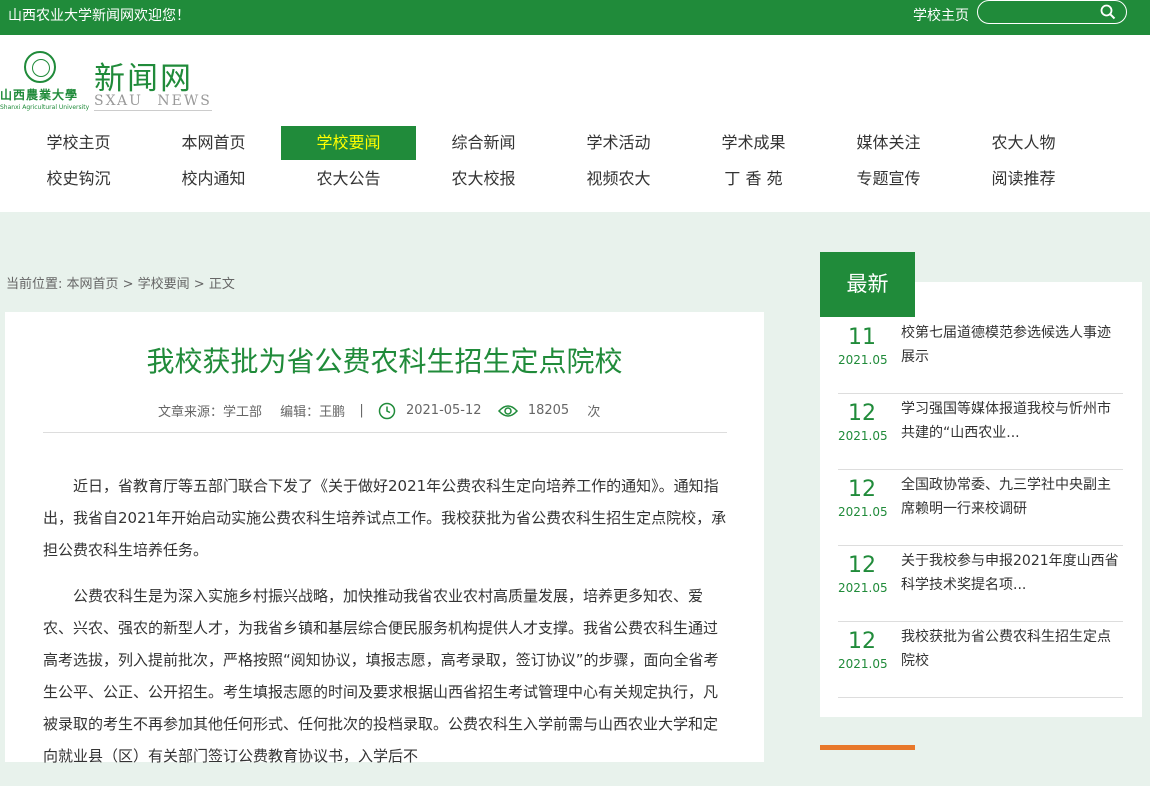 The image size is (1150, 786). I want to click on nav-item-media-focus: 媒体关注, so click(888, 143).